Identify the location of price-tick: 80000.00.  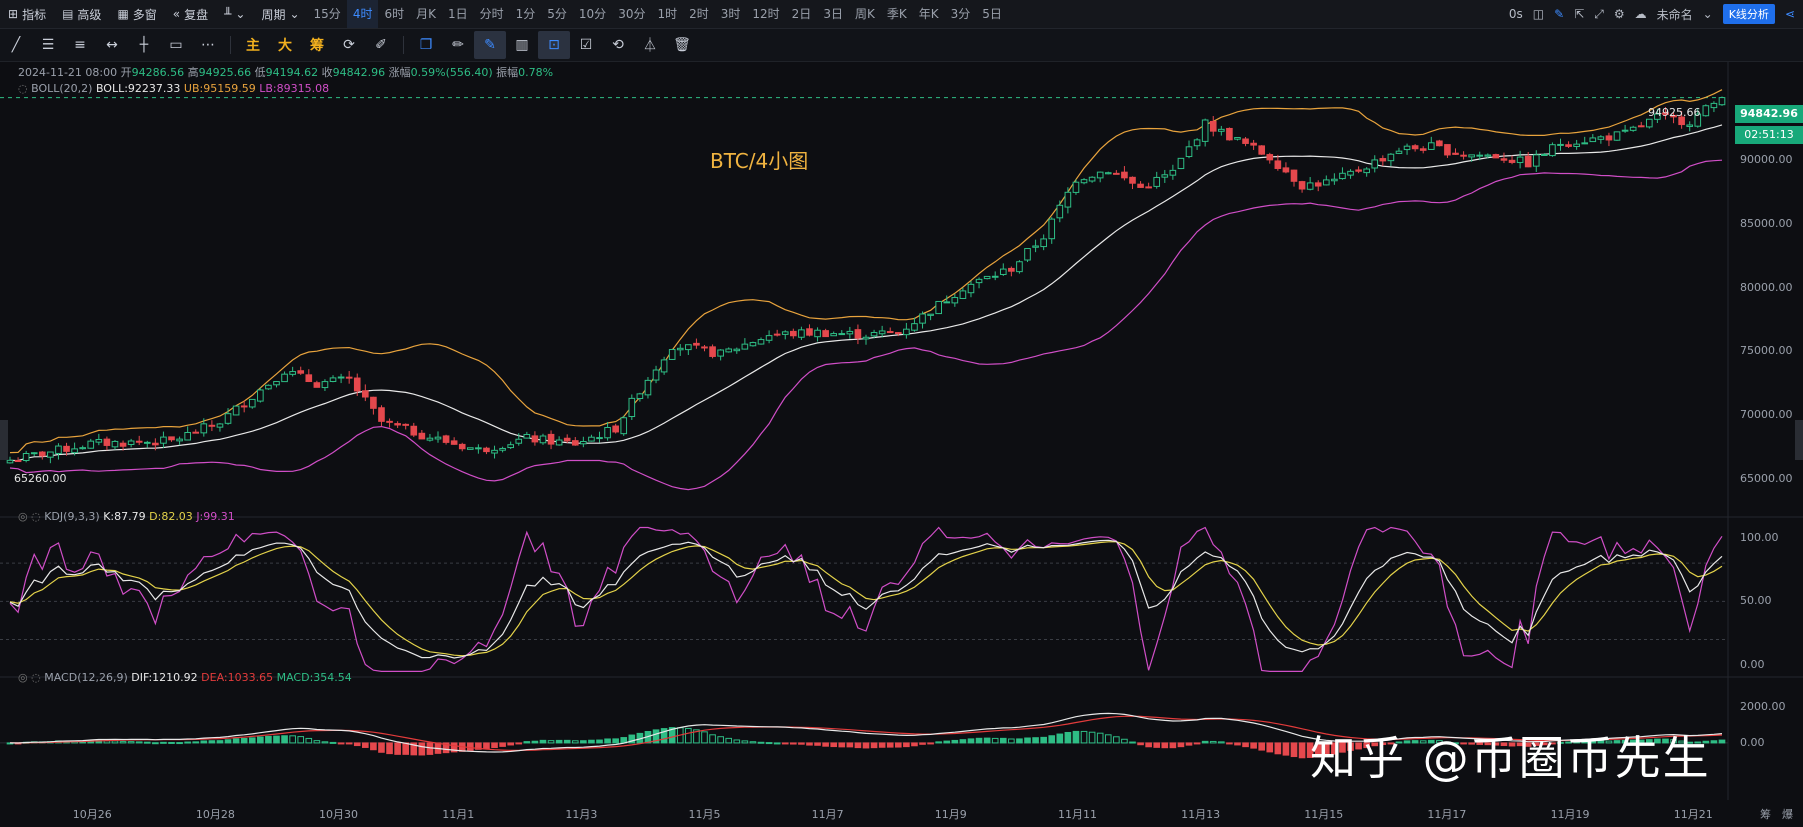
(1766, 287).